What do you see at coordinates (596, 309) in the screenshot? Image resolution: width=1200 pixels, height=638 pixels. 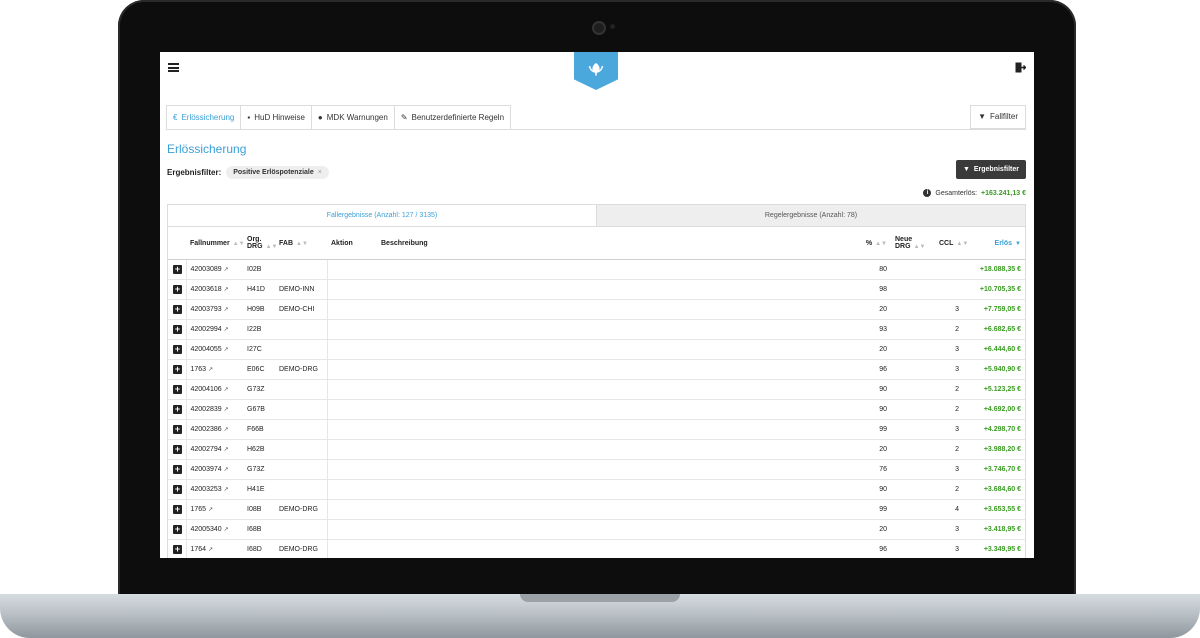 I see `table-row: +42003793 ↗ H09B DEMO-CHI 20 3 +7.759,05 €` at bounding box center [596, 309].